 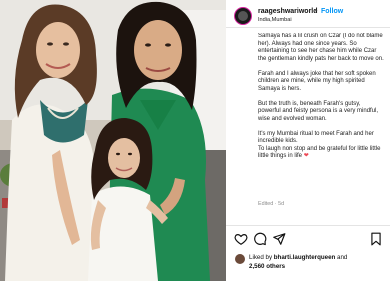 I want to click on follow-button: Follow, so click(x=332, y=11).